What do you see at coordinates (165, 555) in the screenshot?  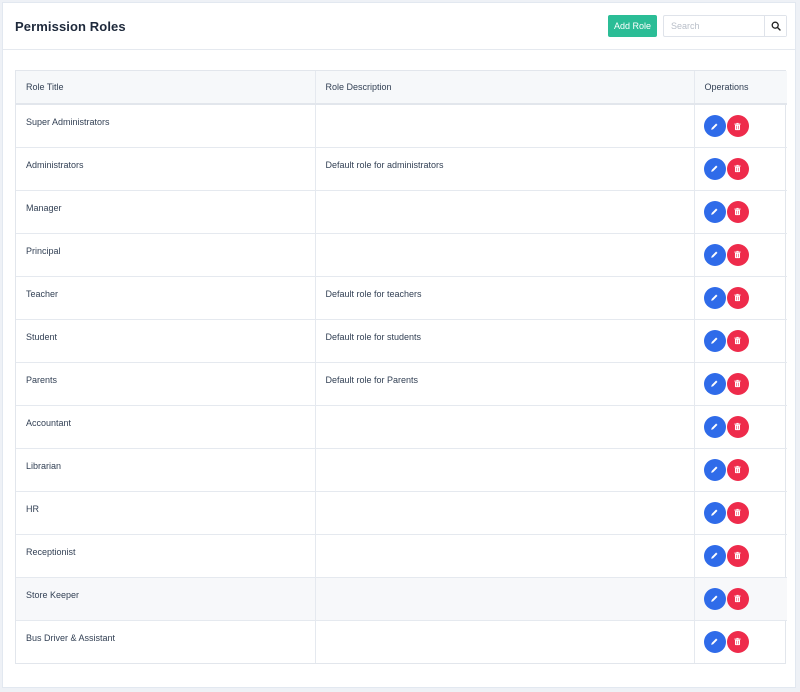 I see `role-title-cell: Receptionist` at bounding box center [165, 555].